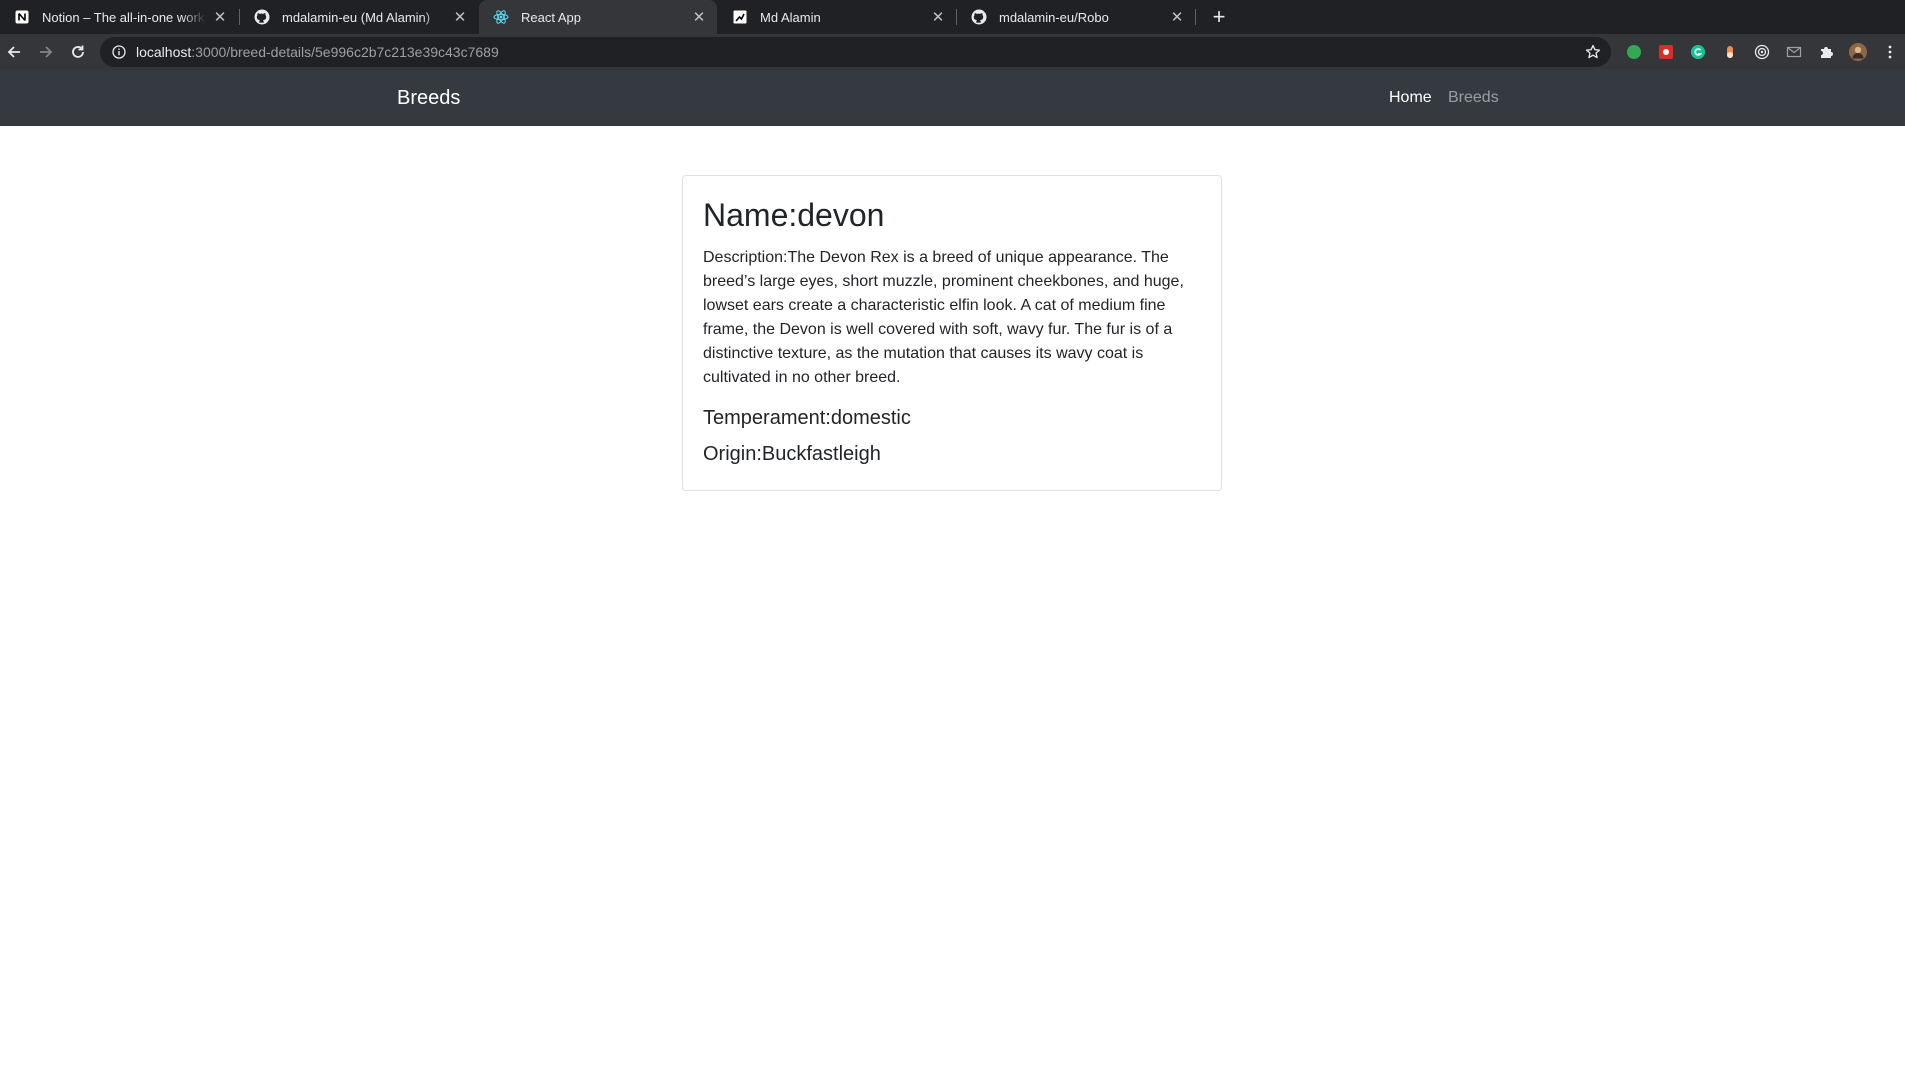 The image size is (1905, 1072). What do you see at coordinates (740, 17) in the screenshot?
I see `portfolio-icon` at bounding box center [740, 17].